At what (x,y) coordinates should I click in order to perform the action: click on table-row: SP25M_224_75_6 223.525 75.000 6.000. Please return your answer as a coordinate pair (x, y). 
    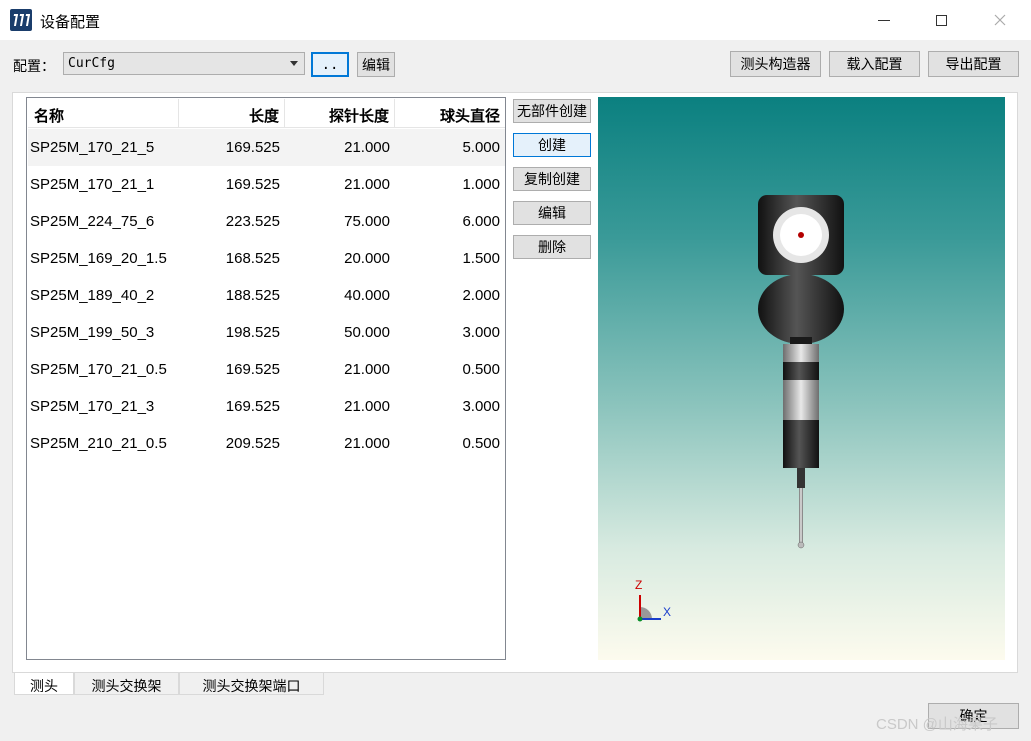
    Looking at the image, I should click on (266, 221).